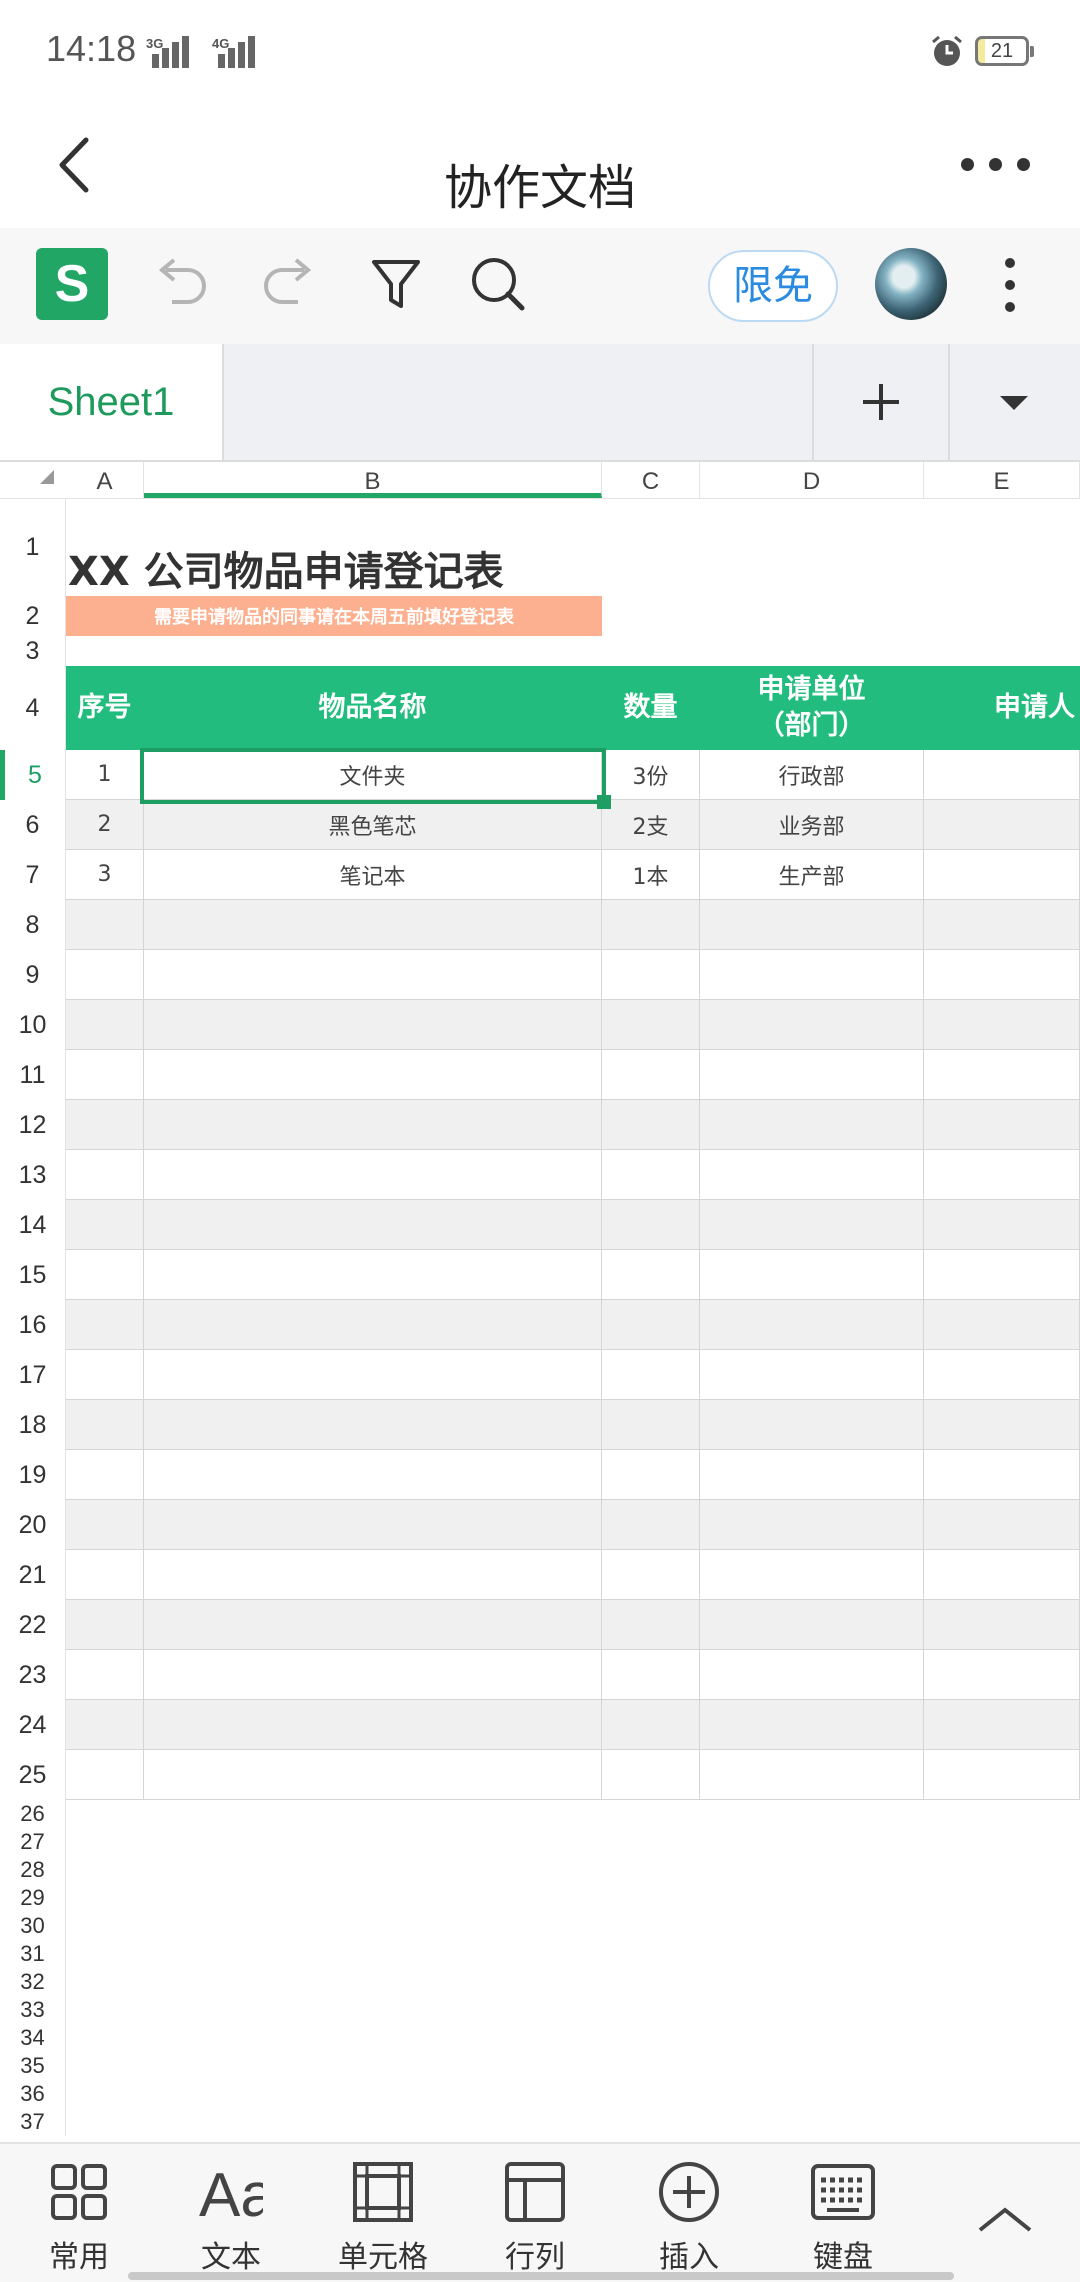 This screenshot has height=2282, width=1080. I want to click on table-cell: 1本, so click(651, 875).